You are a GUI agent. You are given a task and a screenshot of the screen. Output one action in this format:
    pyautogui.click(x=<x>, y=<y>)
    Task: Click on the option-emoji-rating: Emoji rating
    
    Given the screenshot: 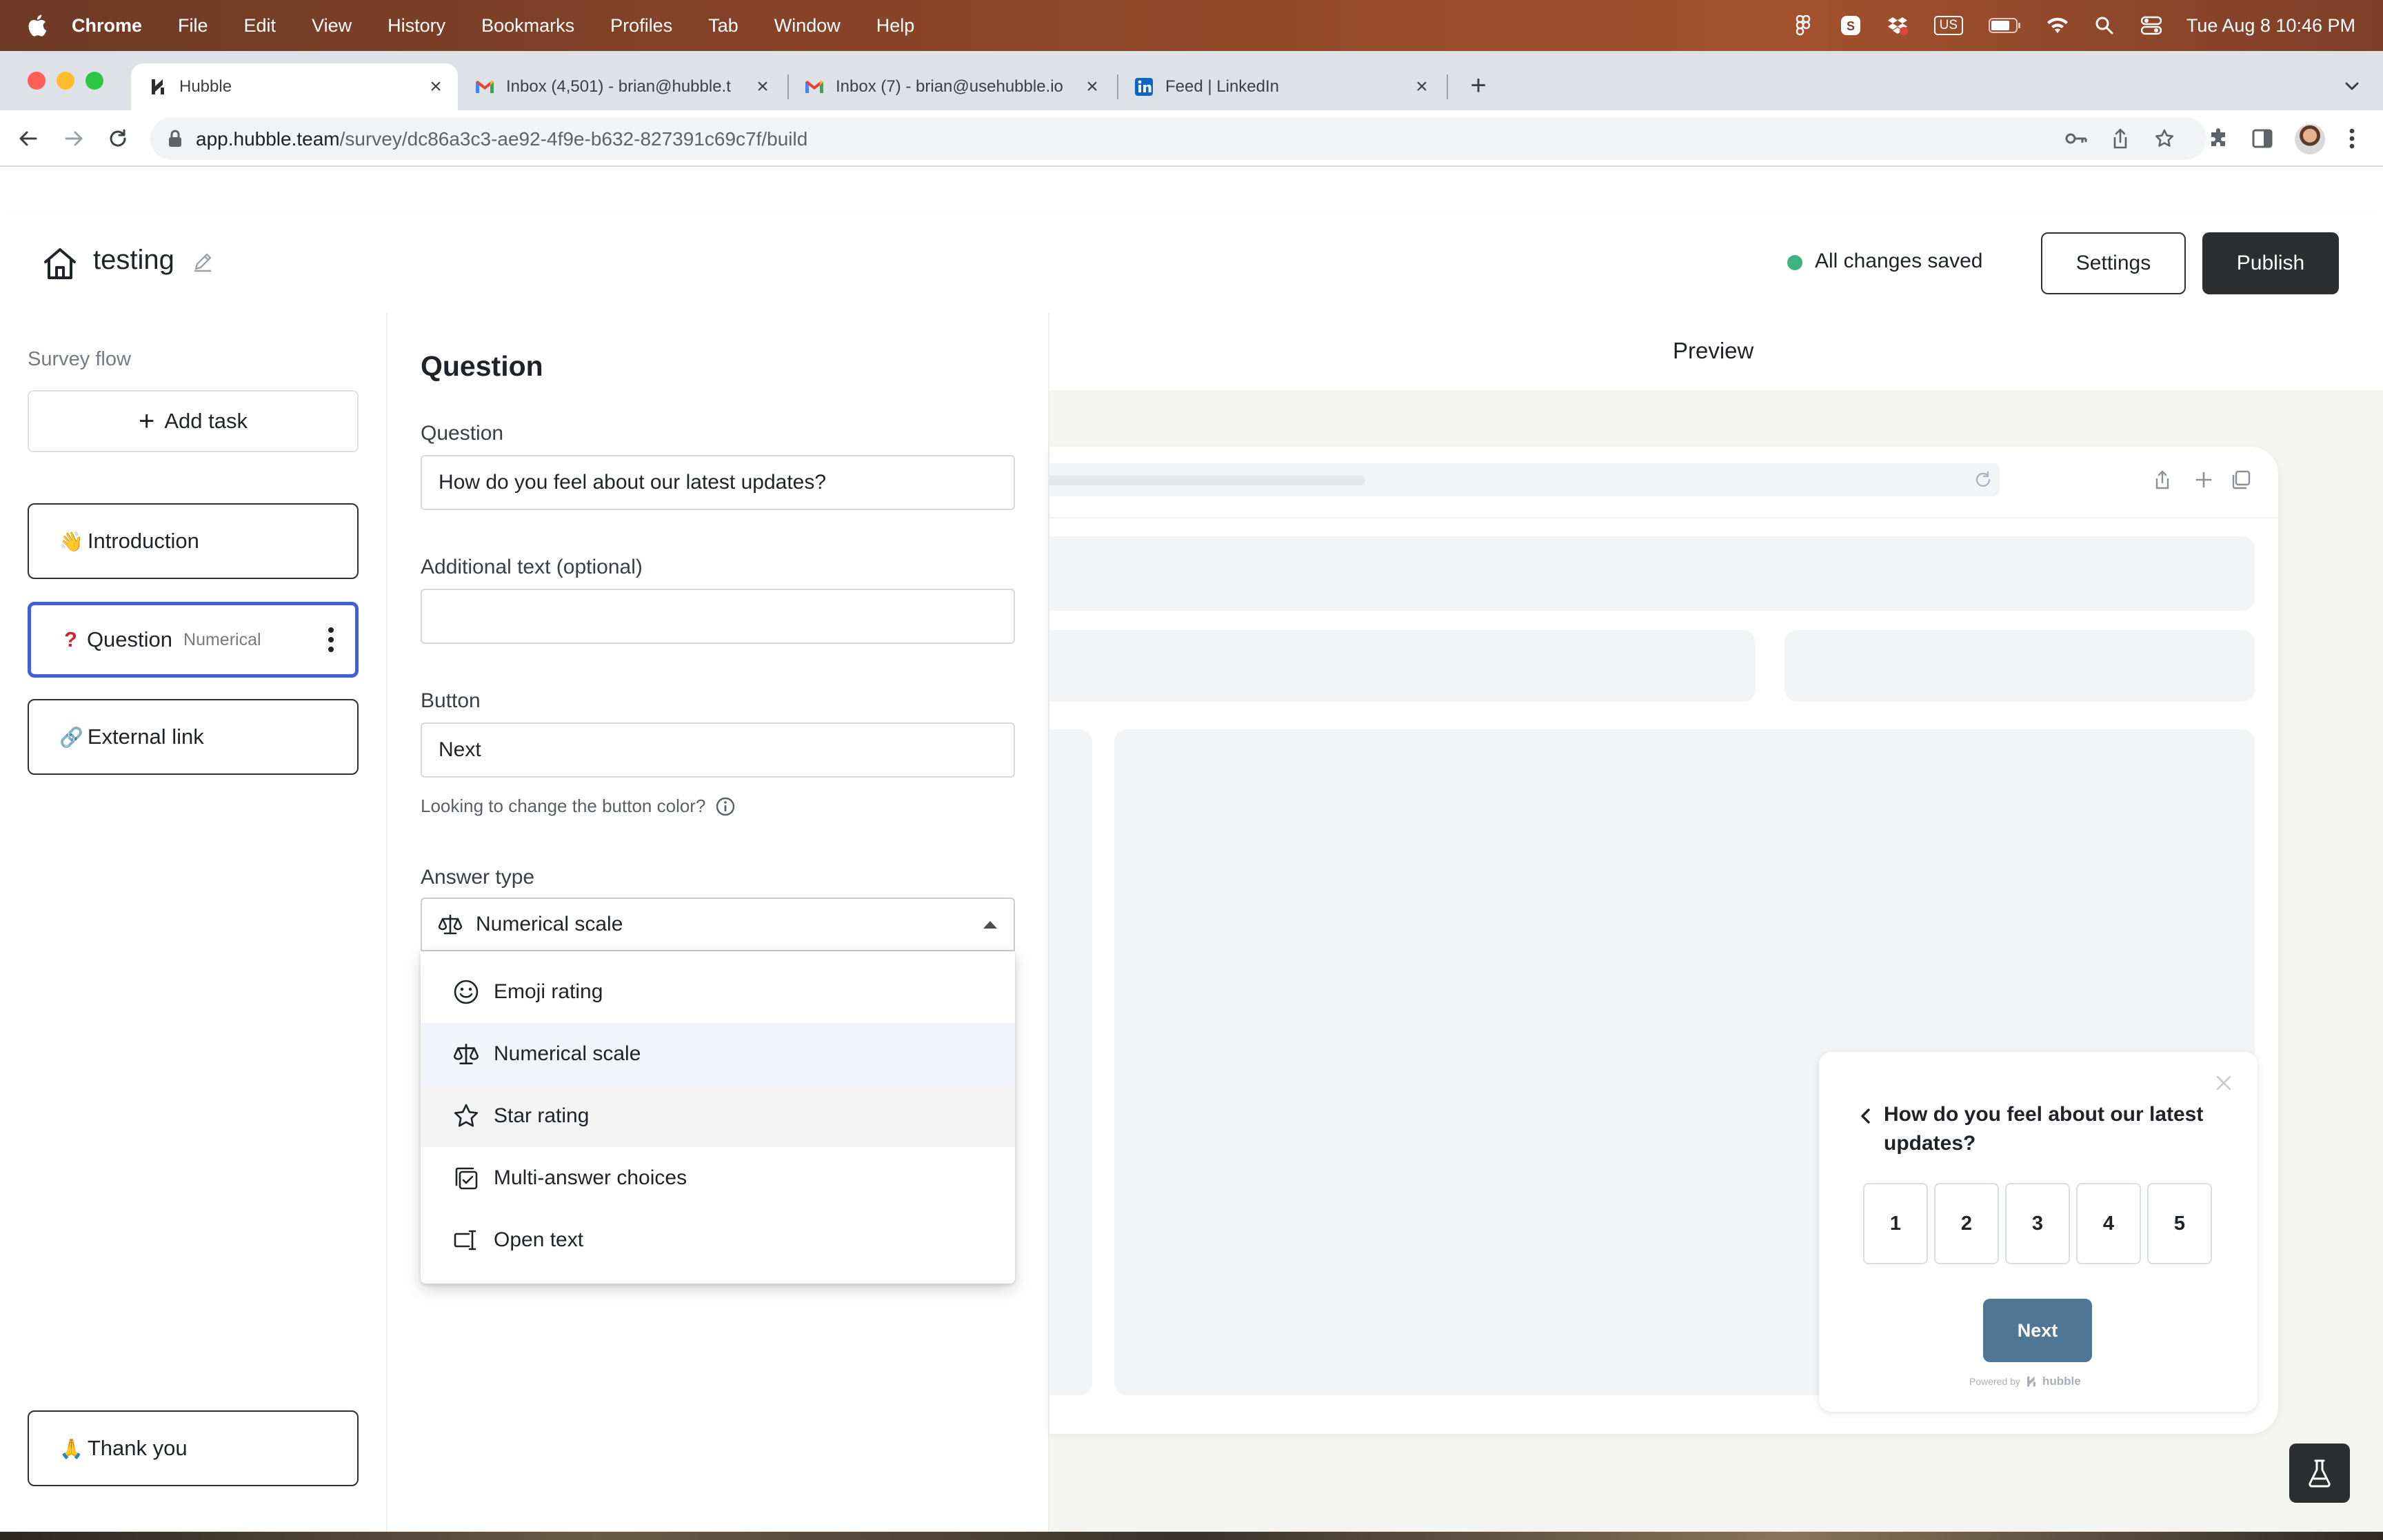 What is the action you would take?
    pyautogui.click(x=718, y=992)
    